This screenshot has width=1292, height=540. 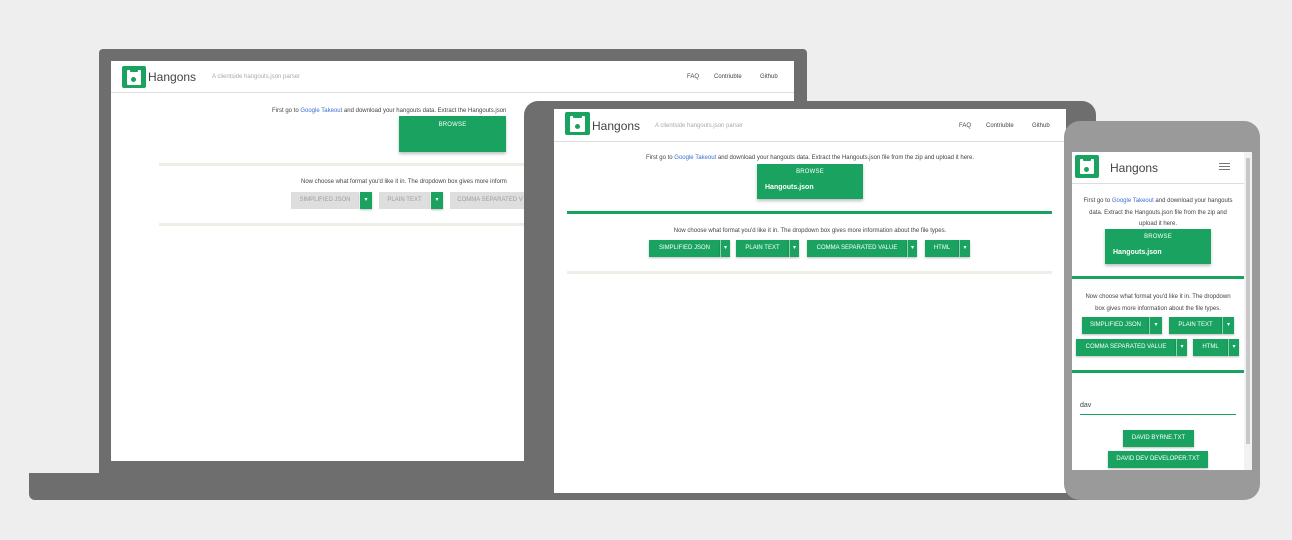 I want to click on search-input-underline, so click(x=1158, y=414).